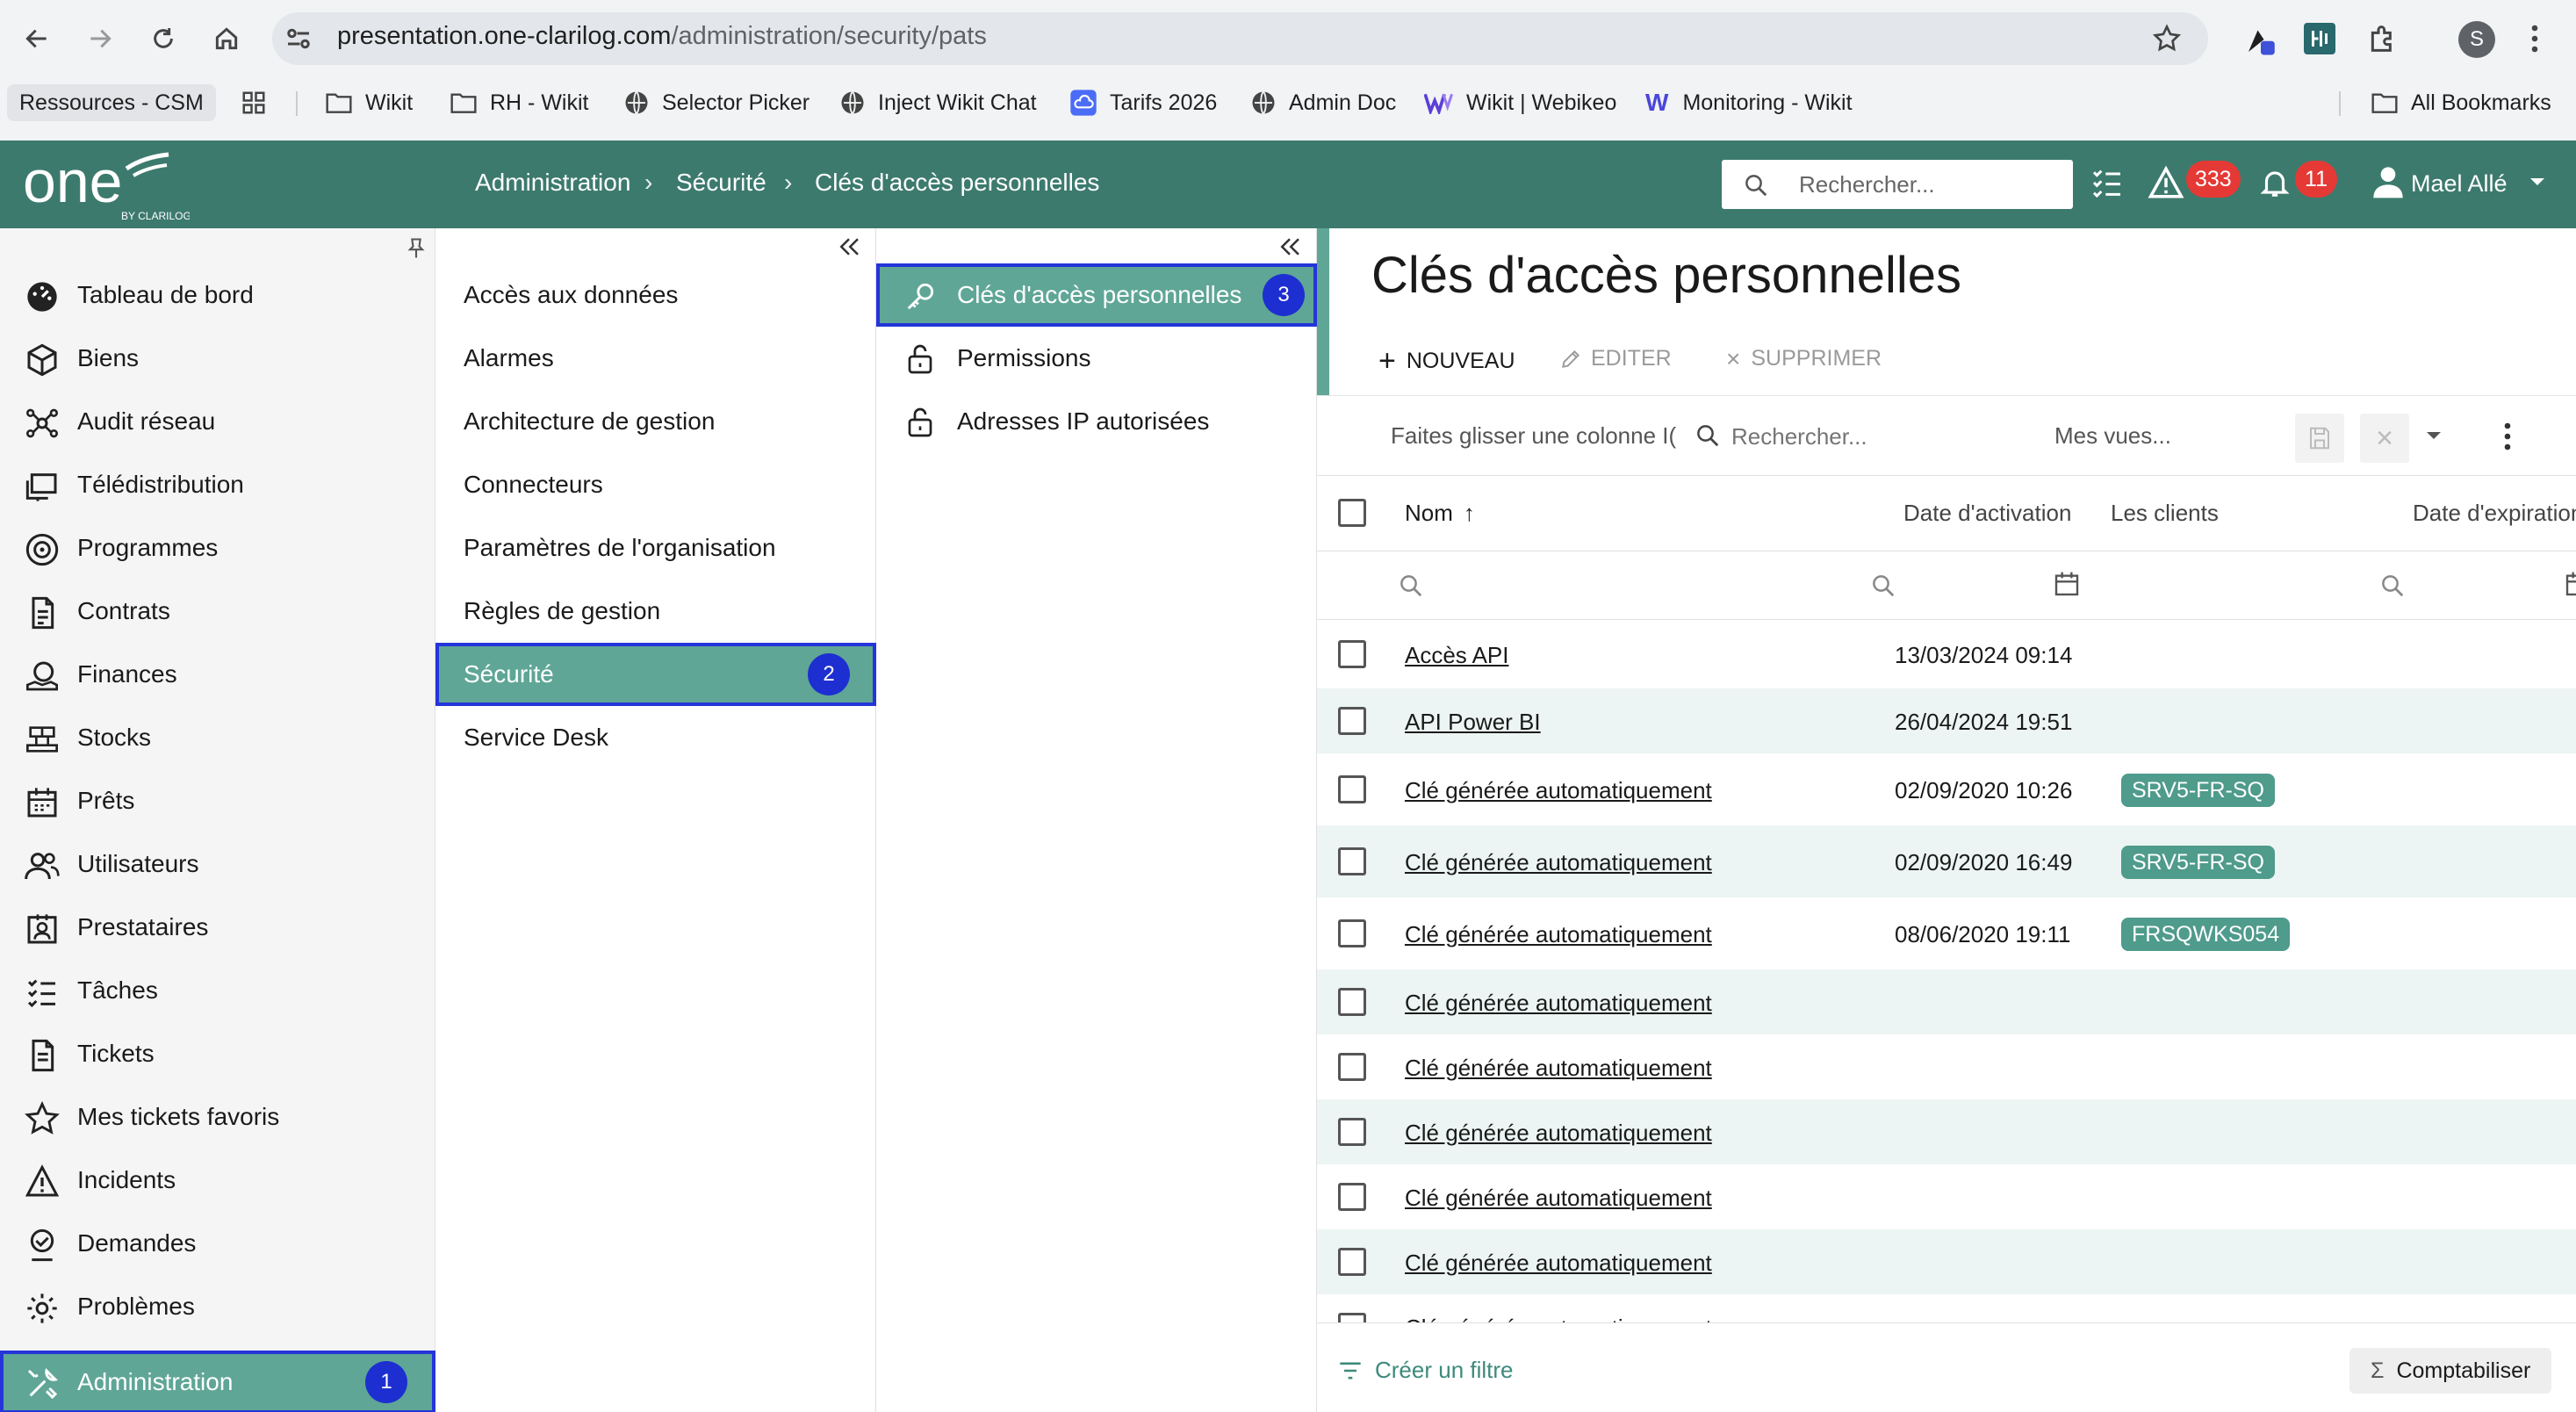  I want to click on nav-item-biens: Biens, so click(217, 358).